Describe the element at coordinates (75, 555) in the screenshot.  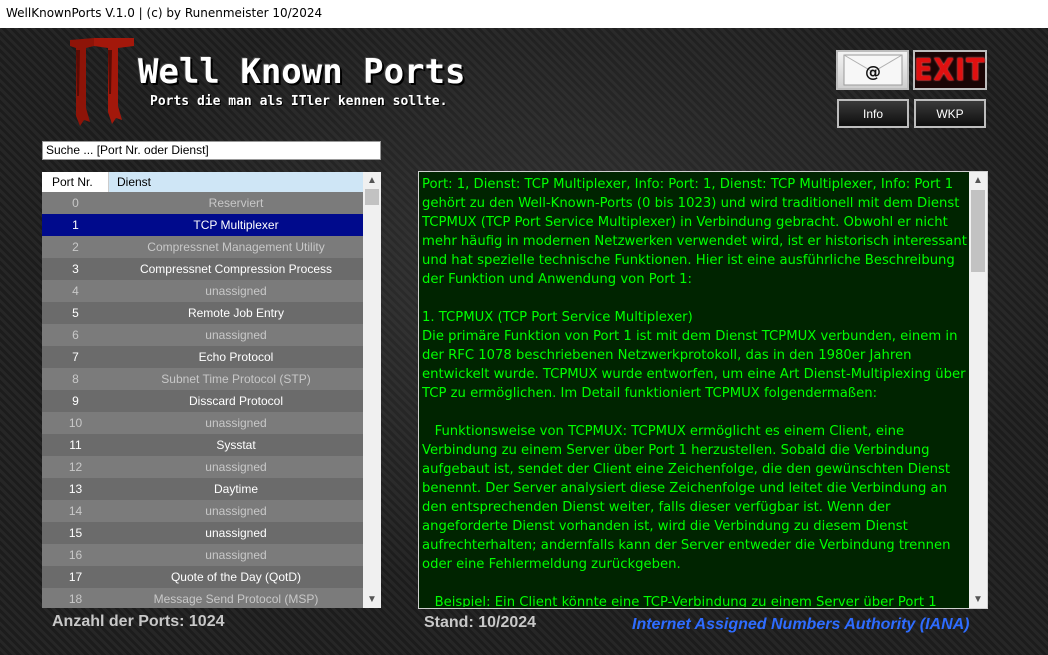
I see `port-number-cell: 16` at that location.